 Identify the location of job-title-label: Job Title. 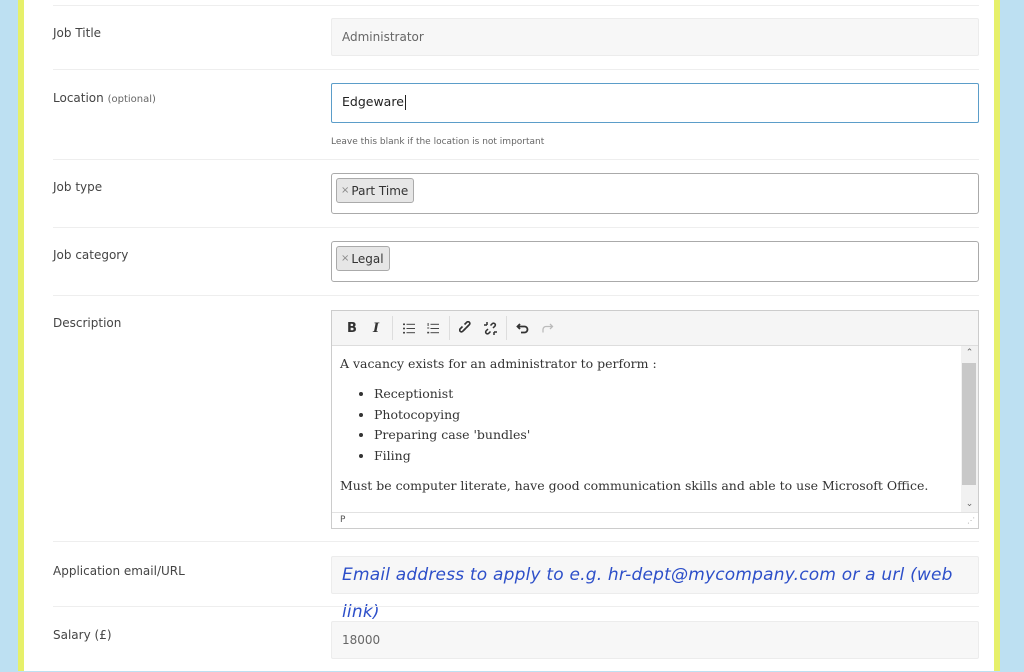
(77, 33).